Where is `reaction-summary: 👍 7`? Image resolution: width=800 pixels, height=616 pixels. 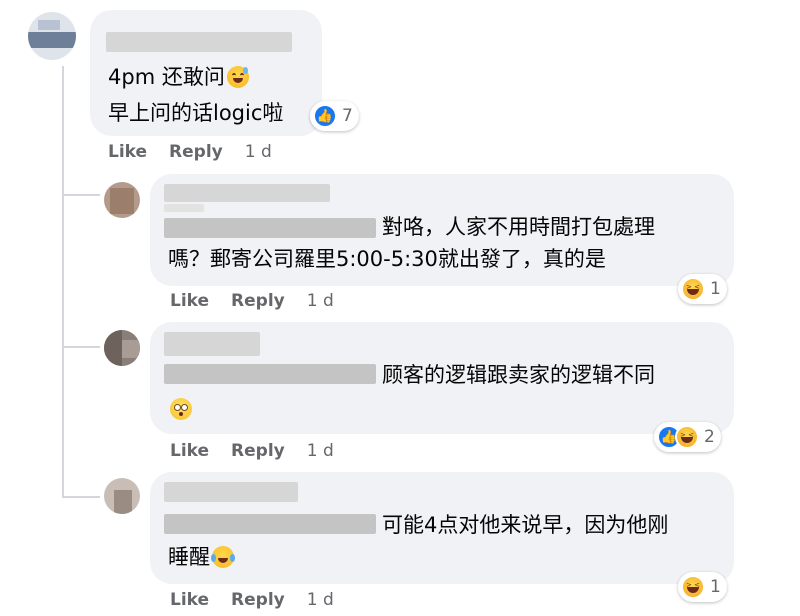
reaction-summary: 👍 7 is located at coordinates (334, 116).